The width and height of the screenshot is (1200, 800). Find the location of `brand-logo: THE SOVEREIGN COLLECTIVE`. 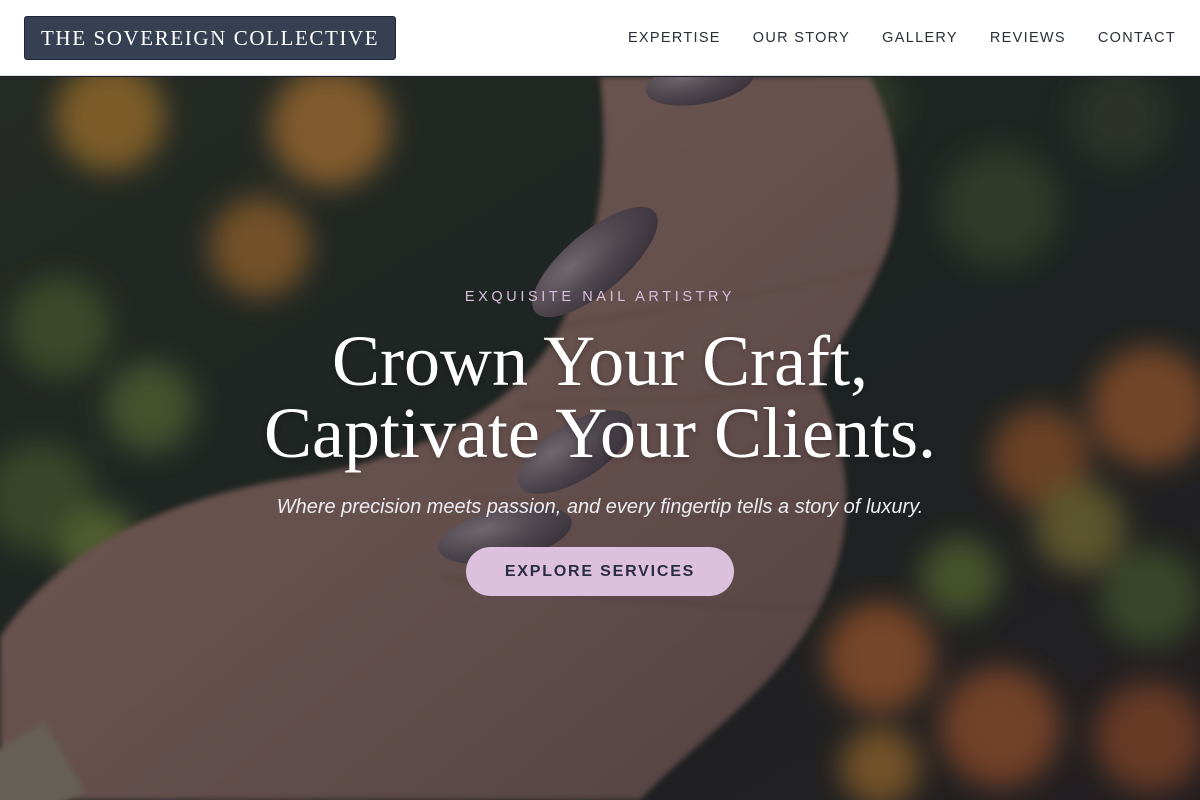

brand-logo: THE SOVEREIGN COLLECTIVE is located at coordinates (210, 38).